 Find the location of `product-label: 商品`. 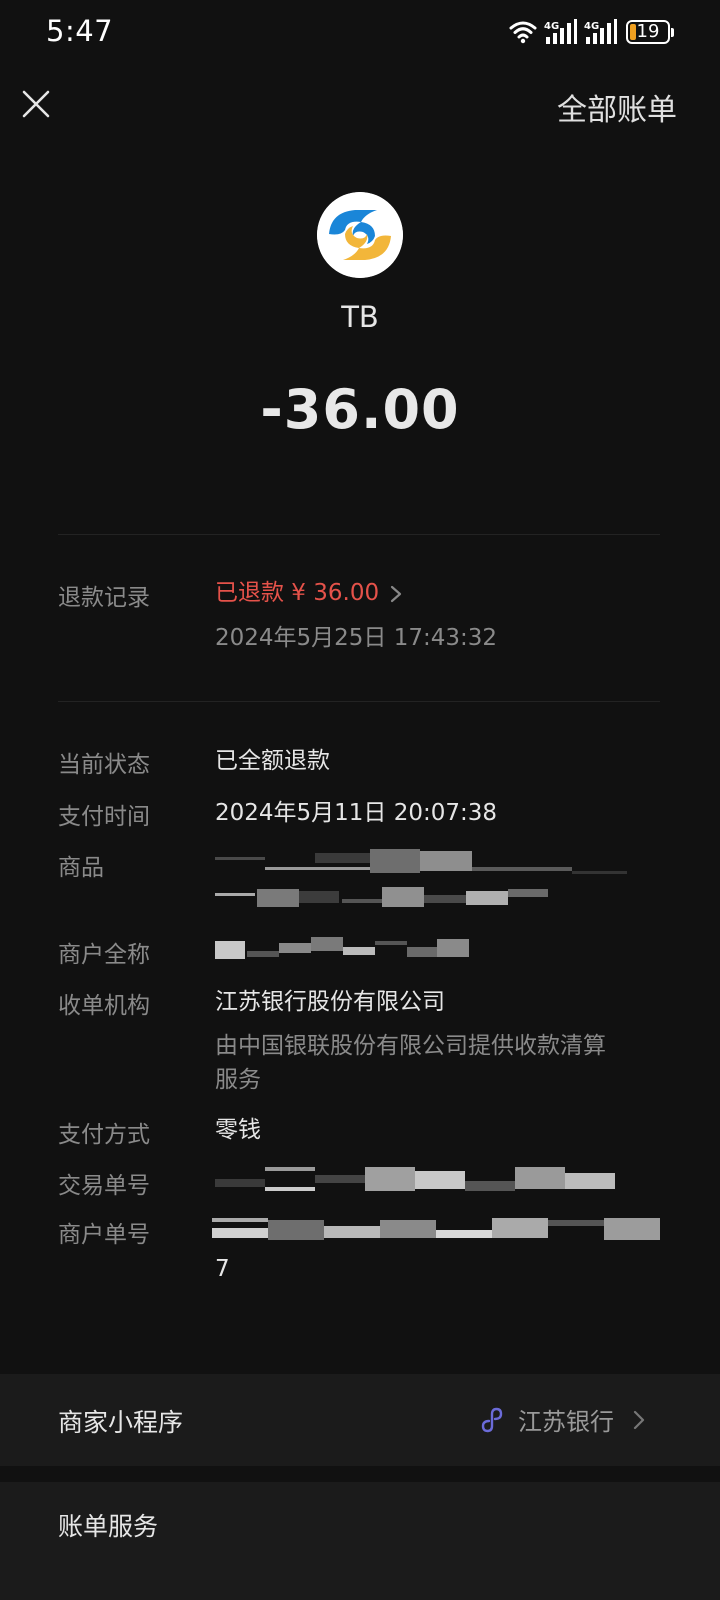

product-label: 商品 is located at coordinates (81, 868).